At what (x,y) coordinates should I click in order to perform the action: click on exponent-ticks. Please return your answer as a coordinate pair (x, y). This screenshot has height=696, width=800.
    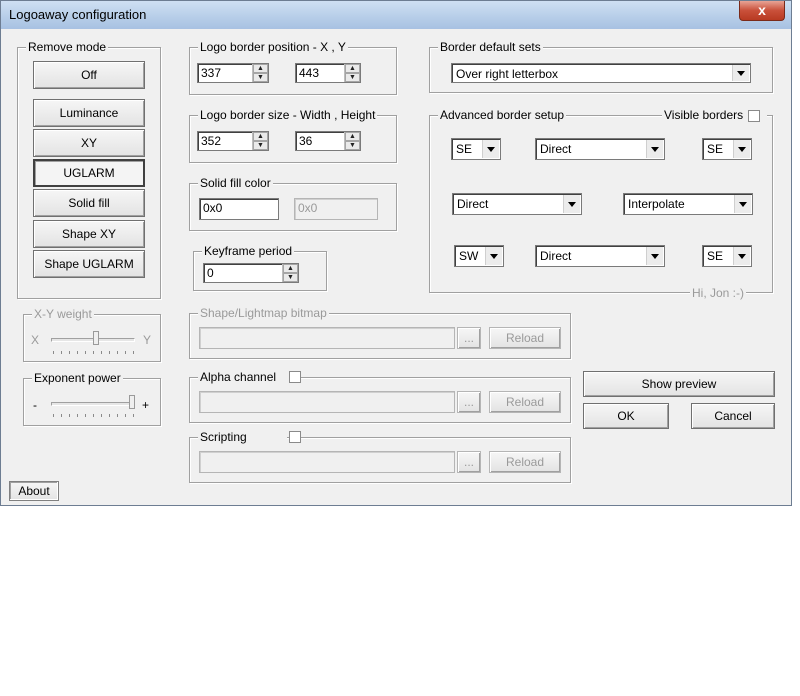
    Looking at the image, I should click on (94, 415).